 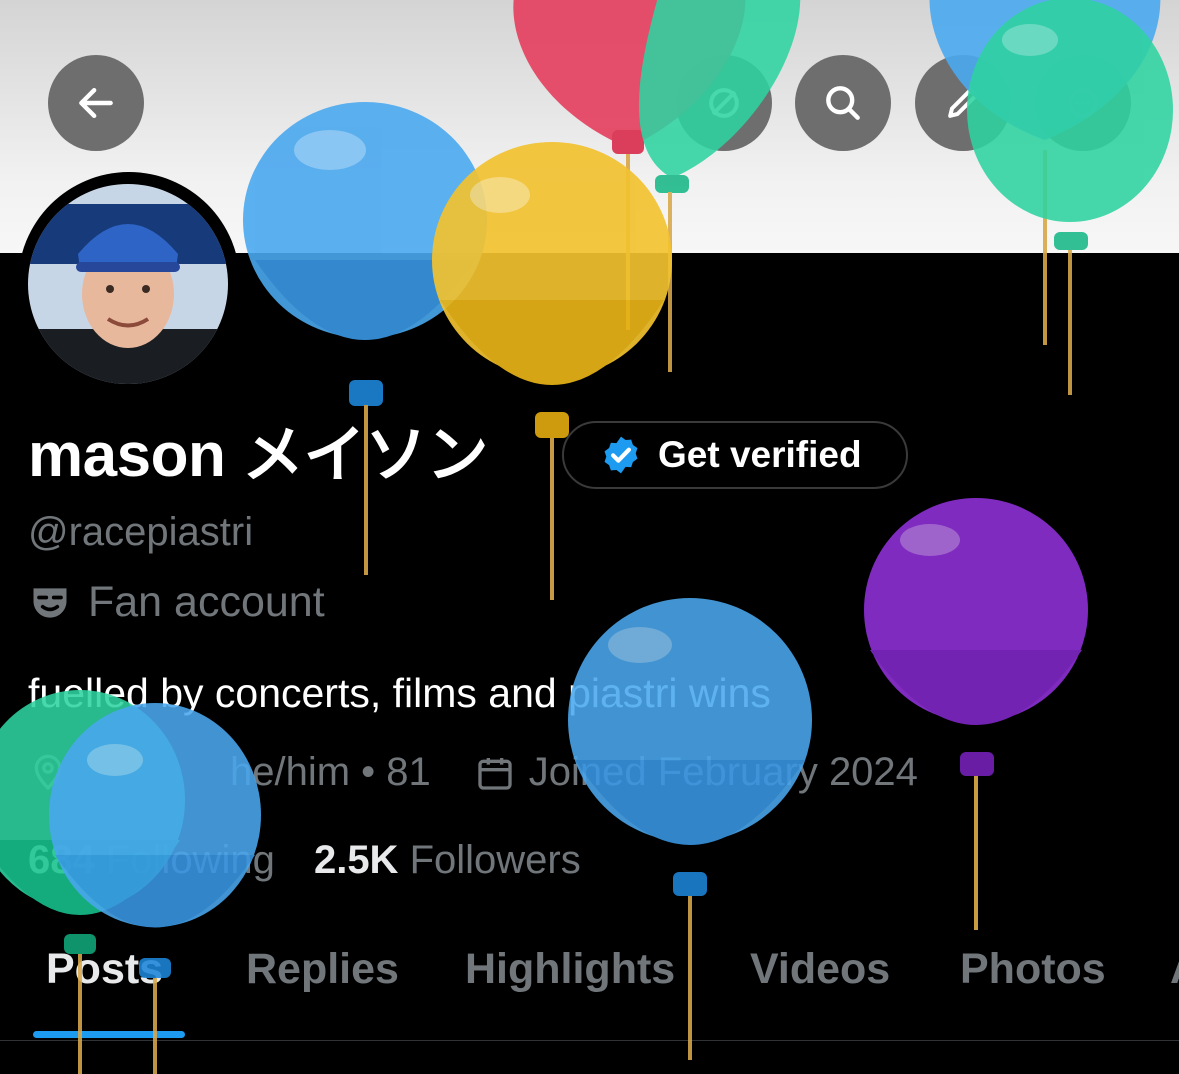 What do you see at coordinates (109, 1034) in the screenshot?
I see `active-tab-indicator` at bounding box center [109, 1034].